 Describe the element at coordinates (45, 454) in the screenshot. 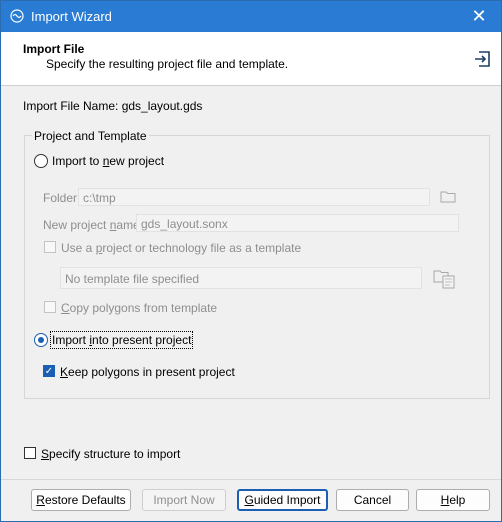

I see `label-accel: S` at that location.